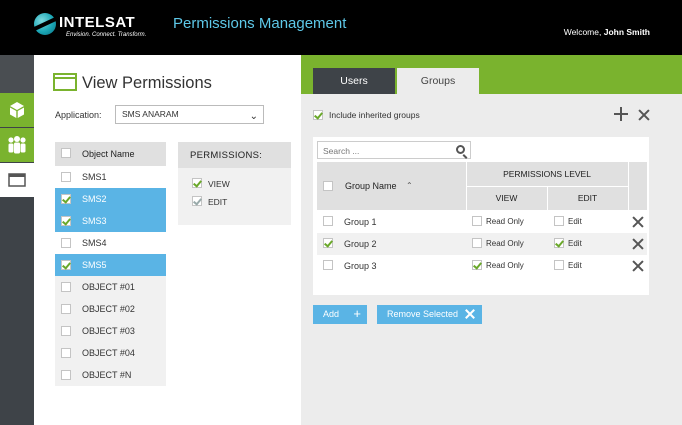  What do you see at coordinates (331, 314) in the screenshot?
I see `add-button-label: Add` at bounding box center [331, 314].